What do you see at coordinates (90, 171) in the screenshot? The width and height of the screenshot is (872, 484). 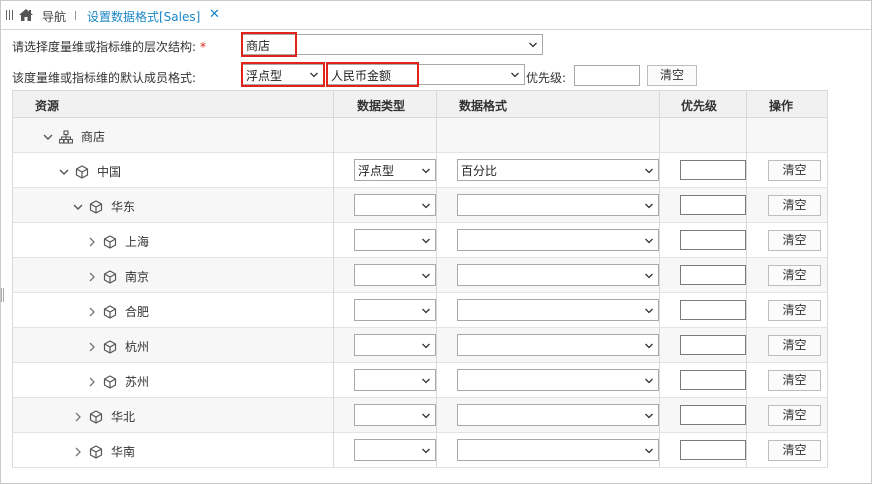 I see `tree-node: 中国` at bounding box center [90, 171].